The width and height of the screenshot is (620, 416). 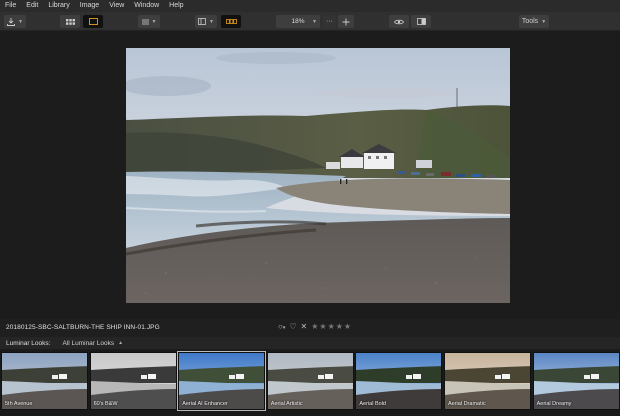 I want to click on panel-layout-button: ▼, so click(x=206, y=21).